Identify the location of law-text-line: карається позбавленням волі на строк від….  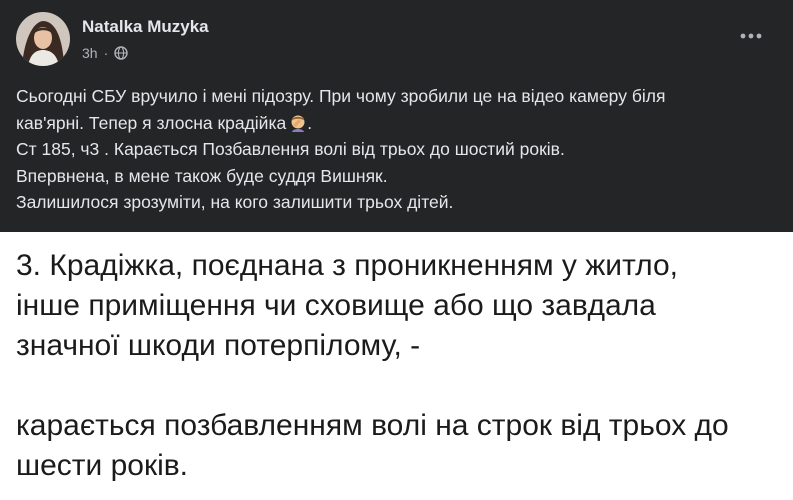
(372, 425).